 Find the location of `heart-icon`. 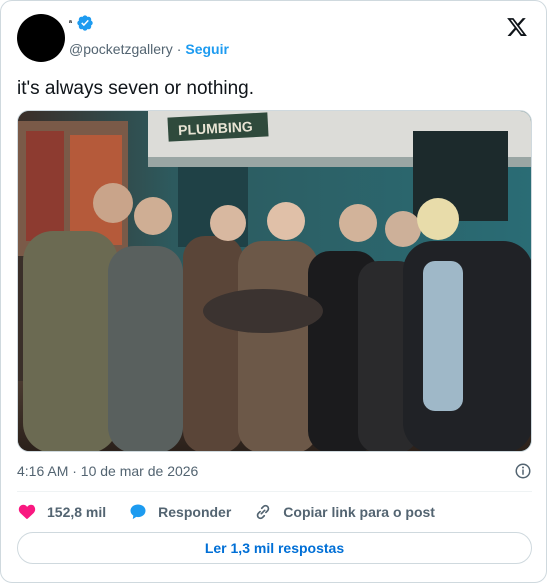

heart-icon is located at coordinates (27, 512).